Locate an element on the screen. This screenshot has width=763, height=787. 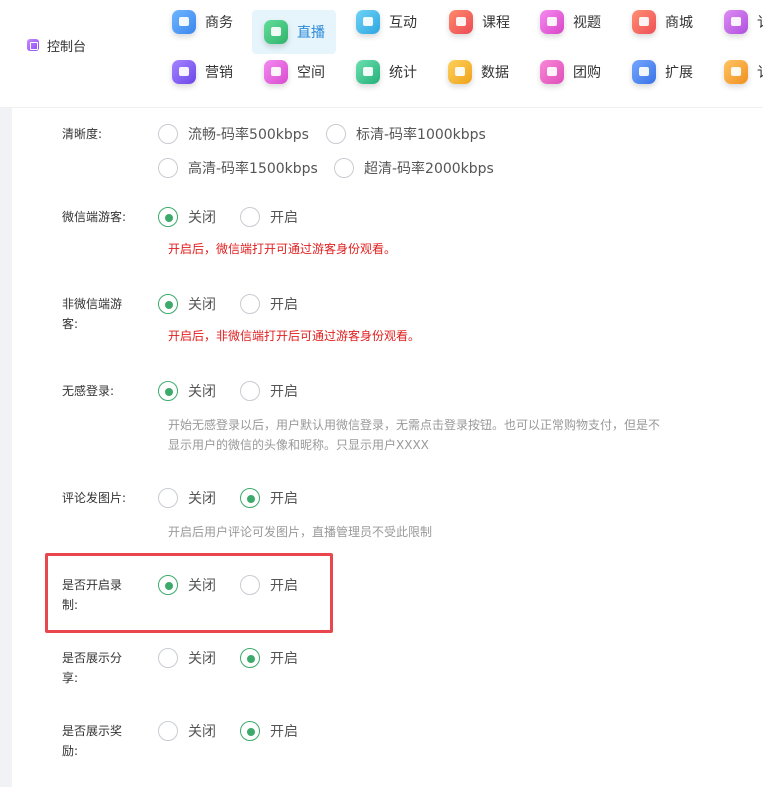
top-navigation: 控制台 商务 直播 互动 课程 视题 商城 营销 空间 统计 数据 团购 扩展 is located at coordinates (381, 54).